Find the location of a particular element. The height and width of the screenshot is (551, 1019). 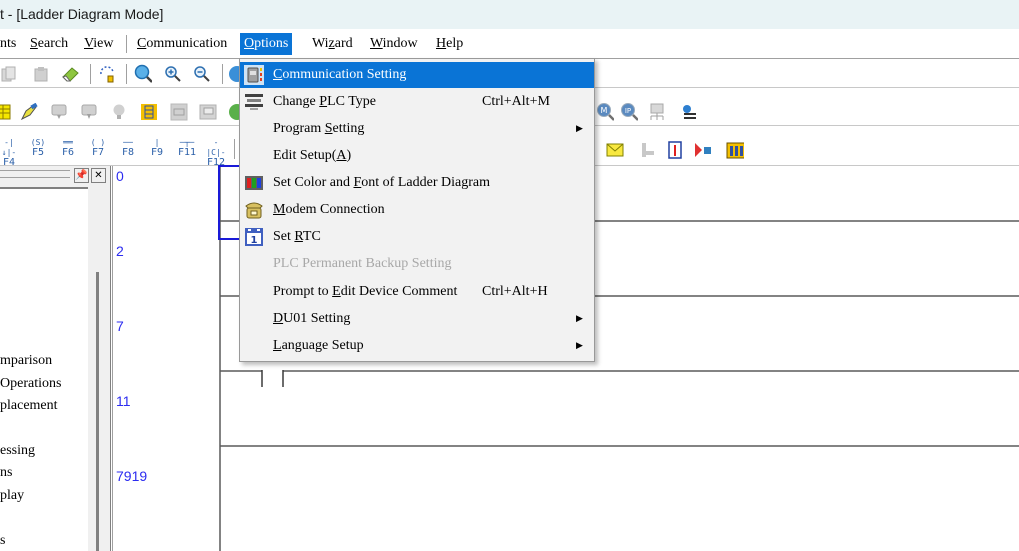

grid-icon is located at coordinates (7, 112).